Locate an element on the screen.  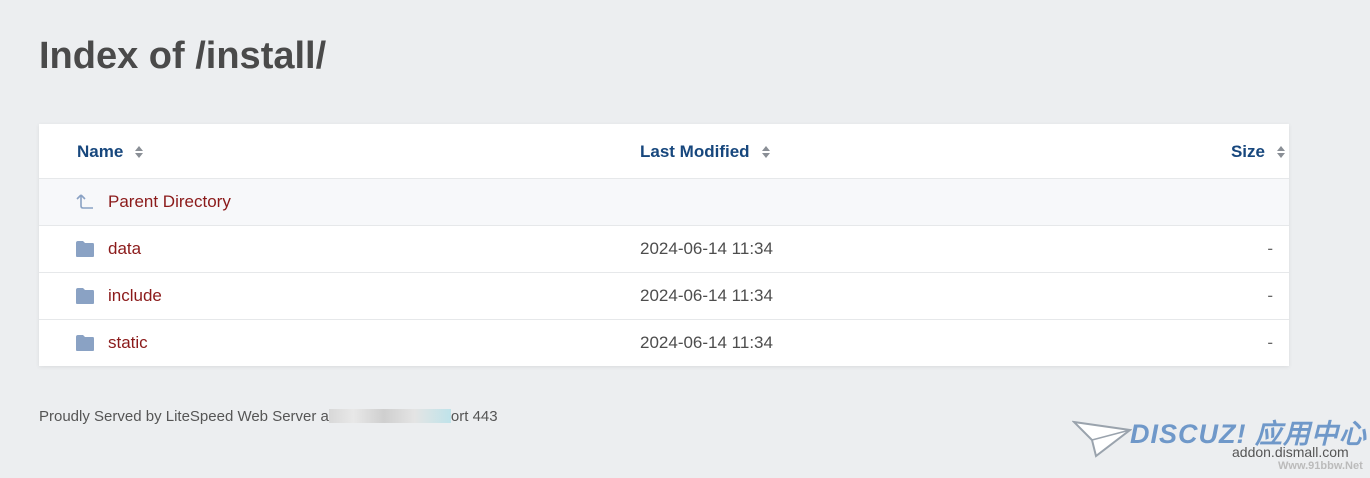
table-row: static 2024-06-14 11:34 - is located at coordinates (664, 343).